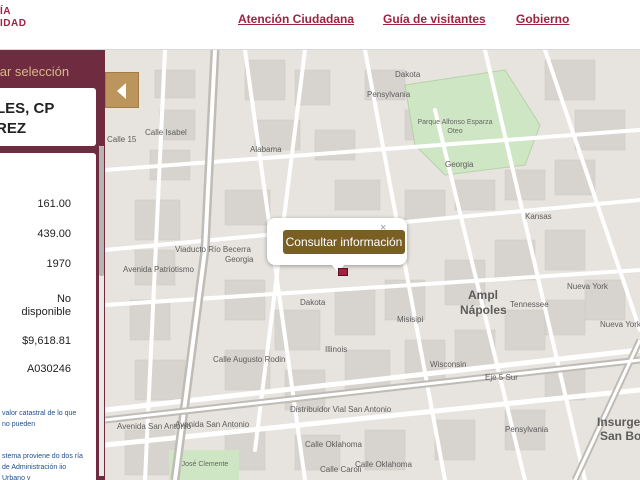 This screenshot has height=480, width=640. I want to click on value-price: $9,618.81, so click(46, 341).